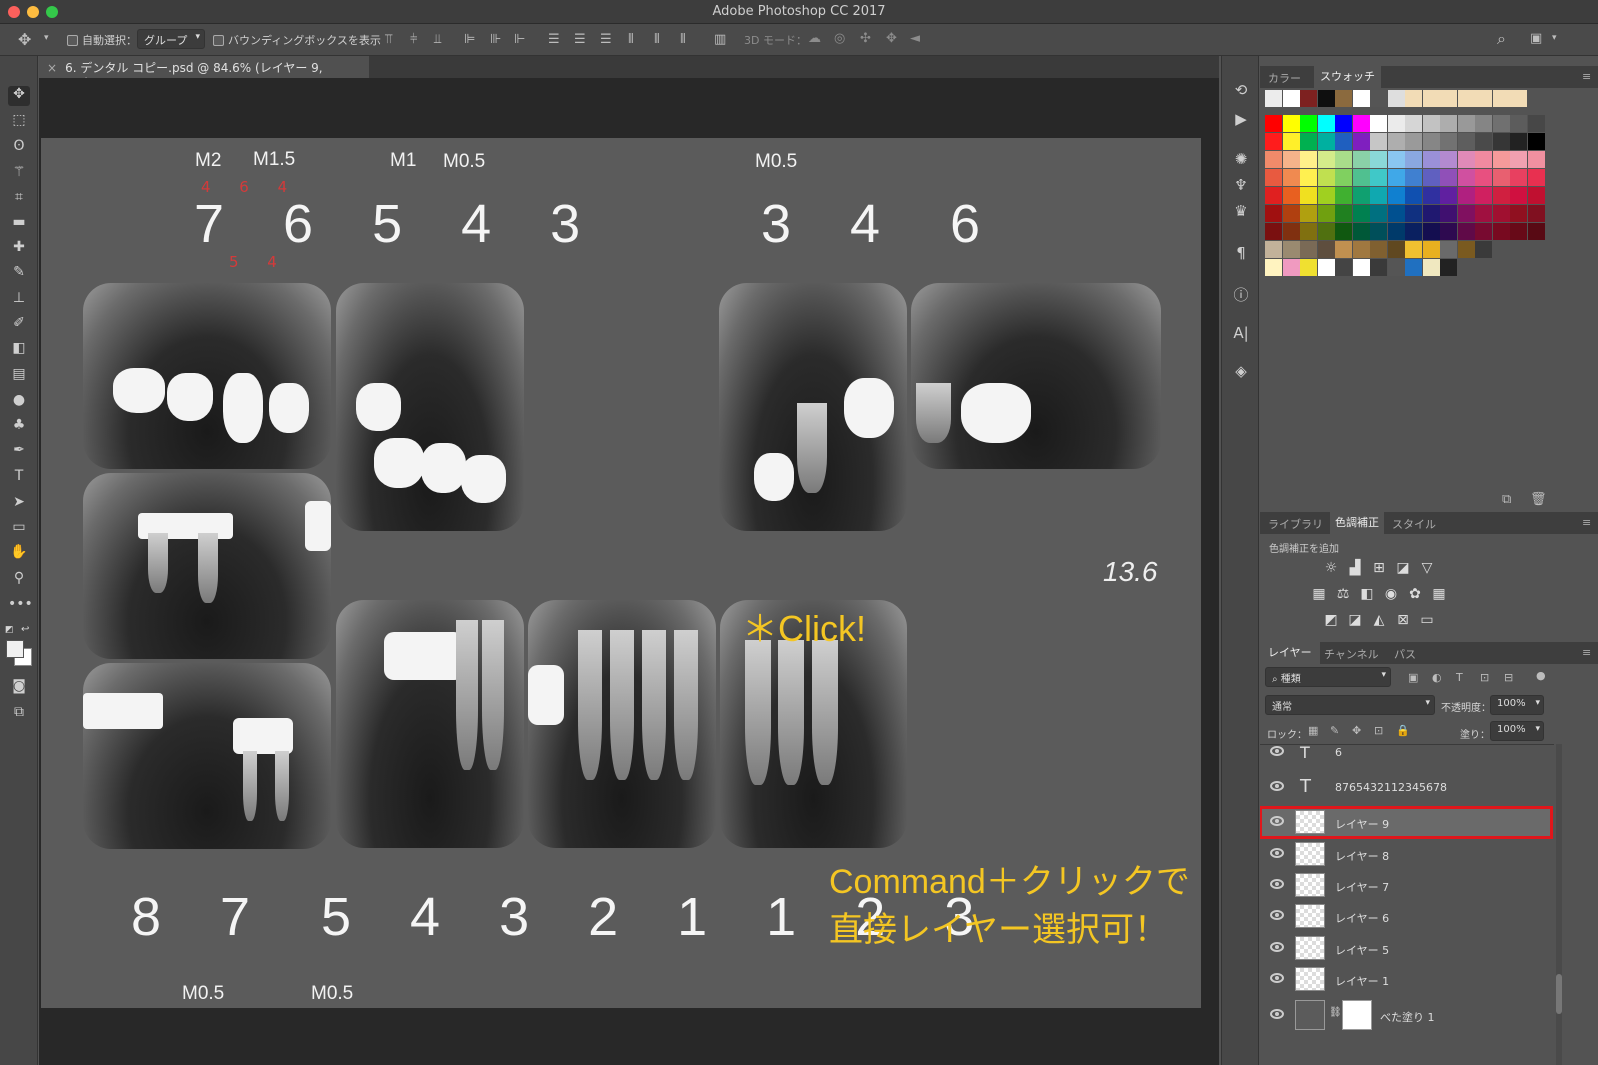 This screenshot has width=1598, height=1065. I want to click on tab-channels: チャンネル, so click(1351, 654).